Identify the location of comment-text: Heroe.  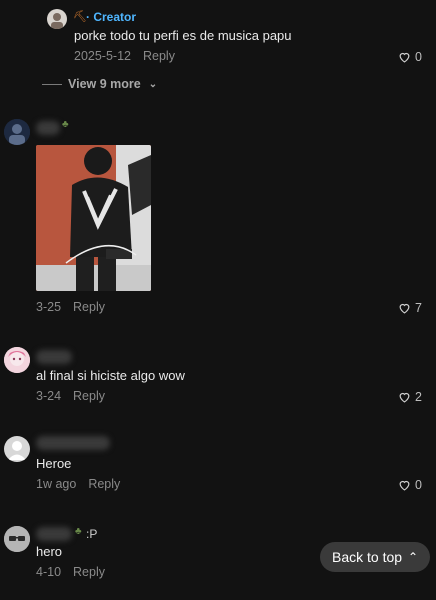
(54, 463).